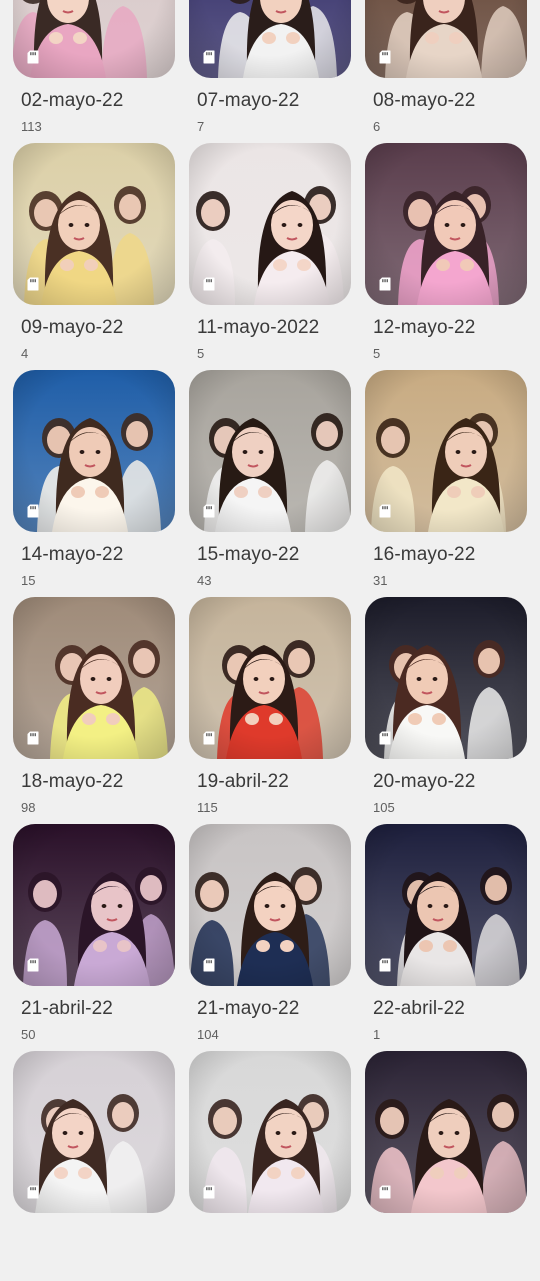 The image size is (540, 1281). What do you see at coordinates (380, 580) in the screenshot?
I see `album-count: 31` at bounding box center [380, 580].